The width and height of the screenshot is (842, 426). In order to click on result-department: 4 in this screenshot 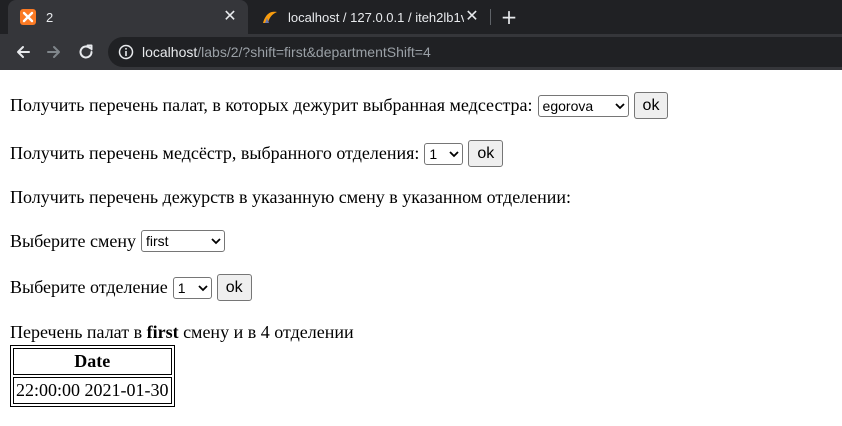, I will do `click(265, 332)`.